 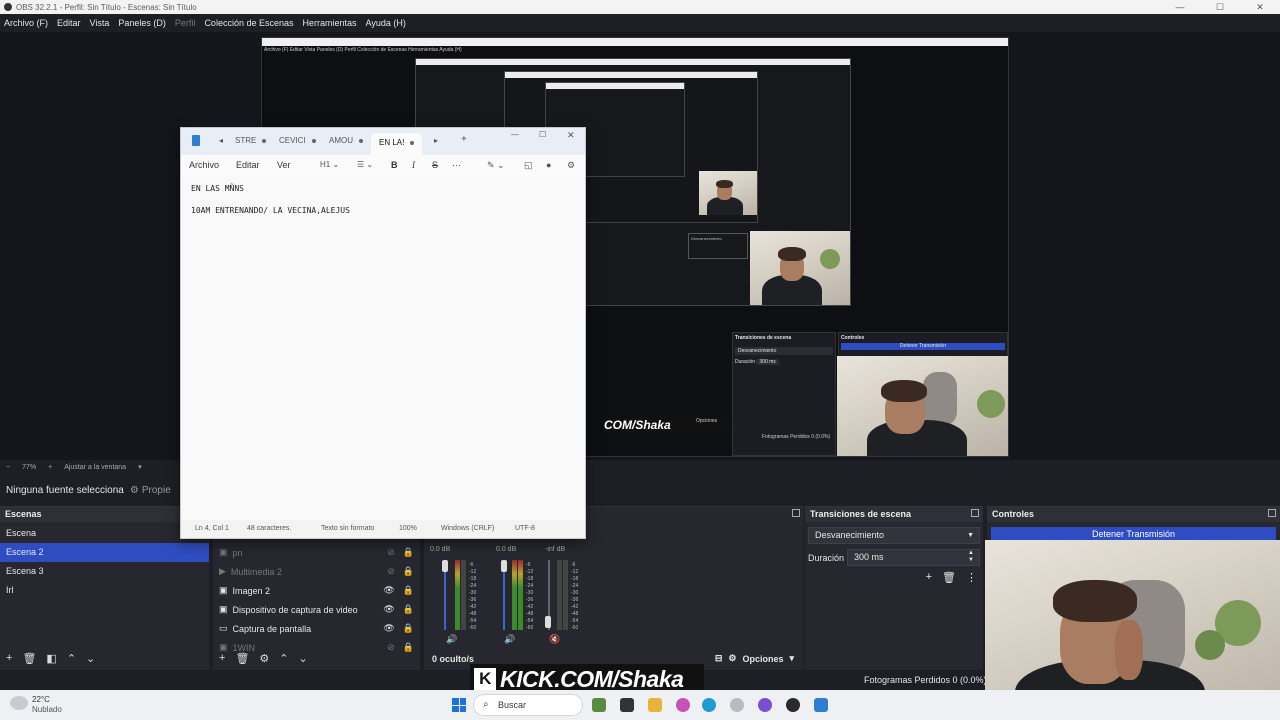 I want to click on notepad-tab-active: EN LA!, so click(x=397, y=144).